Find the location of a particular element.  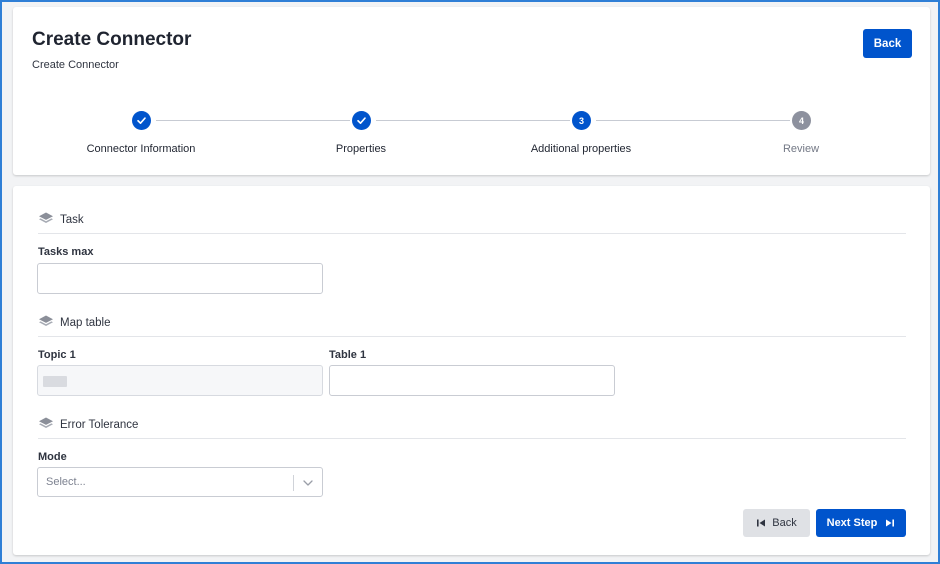

skip-next-icon is located at coordinates (890, 523).